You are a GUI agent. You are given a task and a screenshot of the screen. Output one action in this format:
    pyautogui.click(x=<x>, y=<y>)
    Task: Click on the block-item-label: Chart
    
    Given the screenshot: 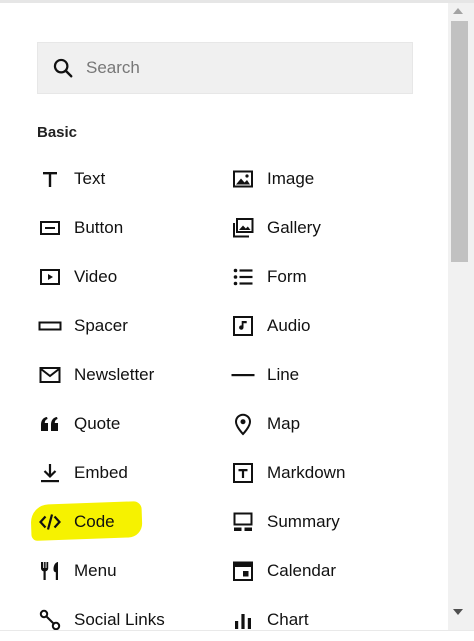 What is the action you would take?
    pyautogui.click(x=288, y=619)
    